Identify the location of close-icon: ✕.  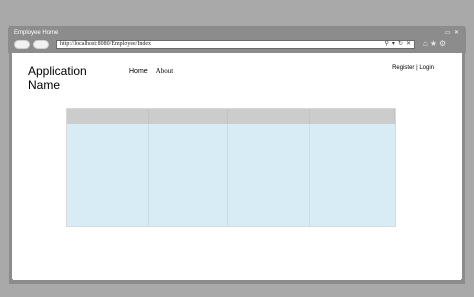
(408, 44).